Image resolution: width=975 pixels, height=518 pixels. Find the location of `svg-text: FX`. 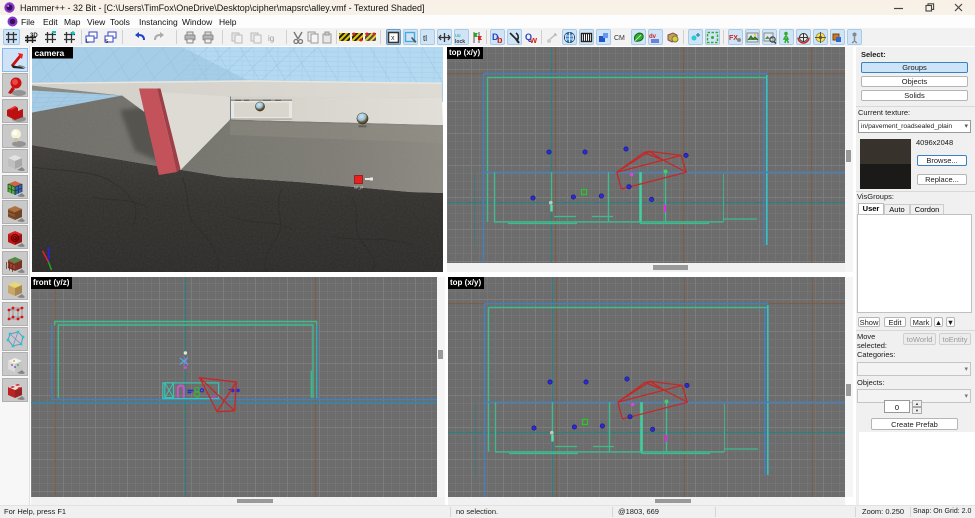

svg-text: FX is located at coordinates (733, 38).